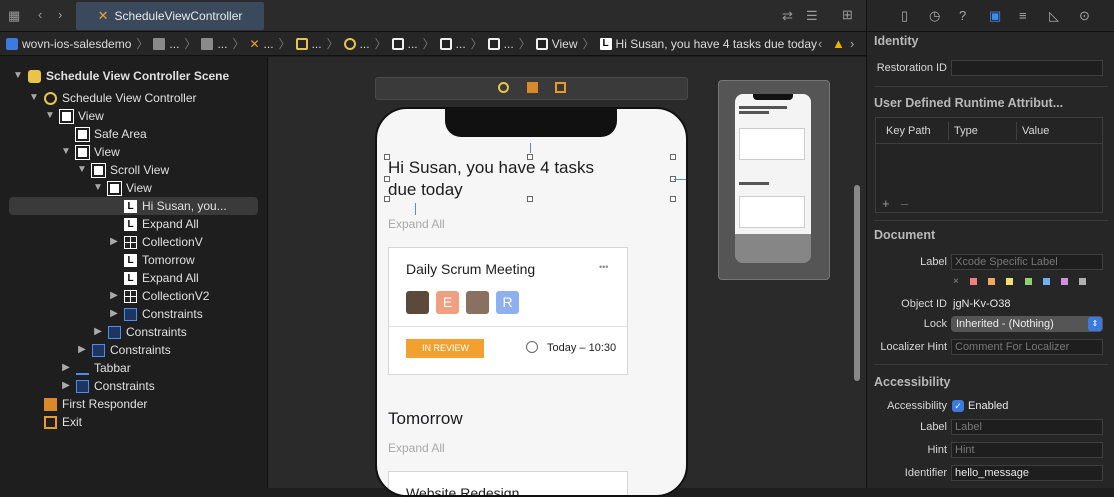 This screenshot has width=1114, height=497. Describe the element at coordinates (158, 296) in the screenshot. I see `outline-item-collection-view-2: ▶ CollectionV2` at that location.